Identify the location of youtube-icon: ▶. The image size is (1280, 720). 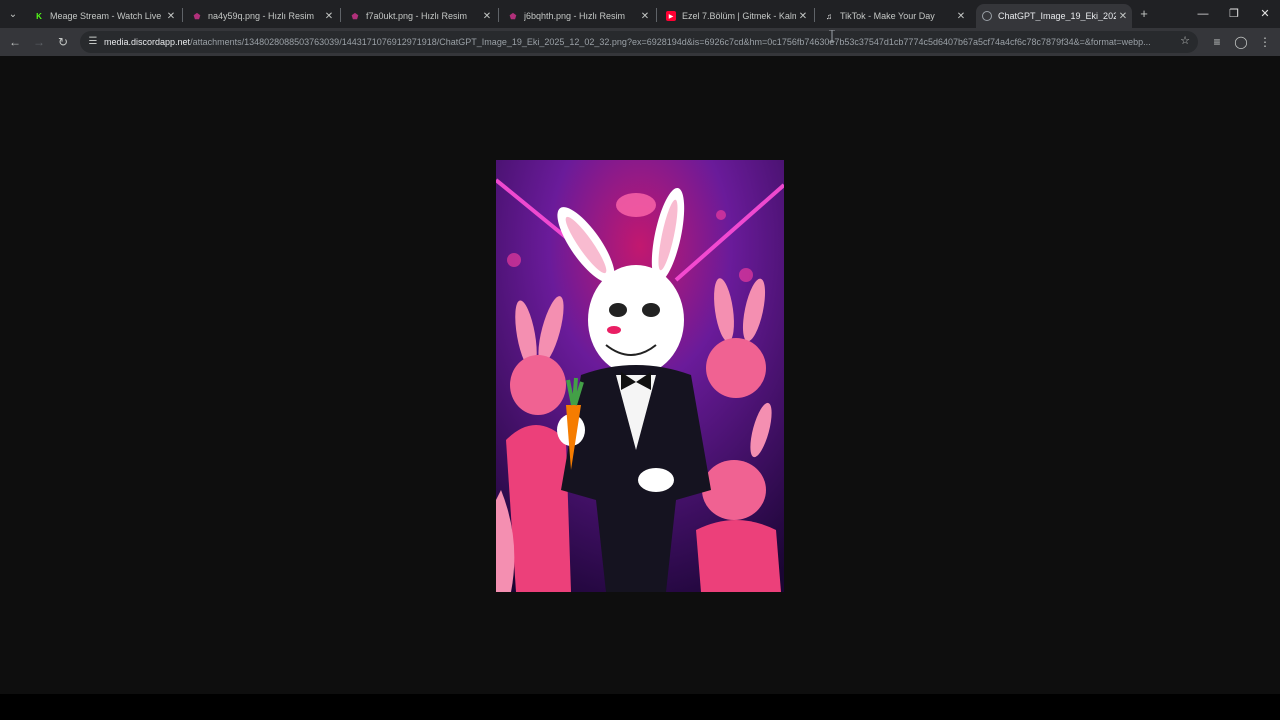
(671, 16).